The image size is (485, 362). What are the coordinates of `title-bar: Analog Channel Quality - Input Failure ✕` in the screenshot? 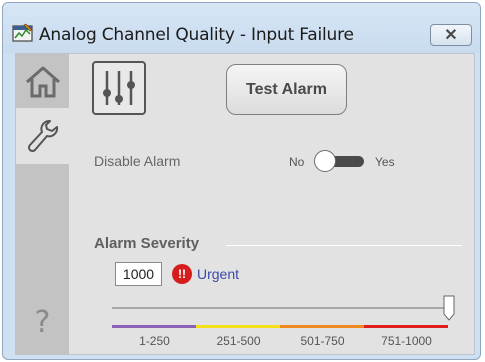 It's located at (241, 28).